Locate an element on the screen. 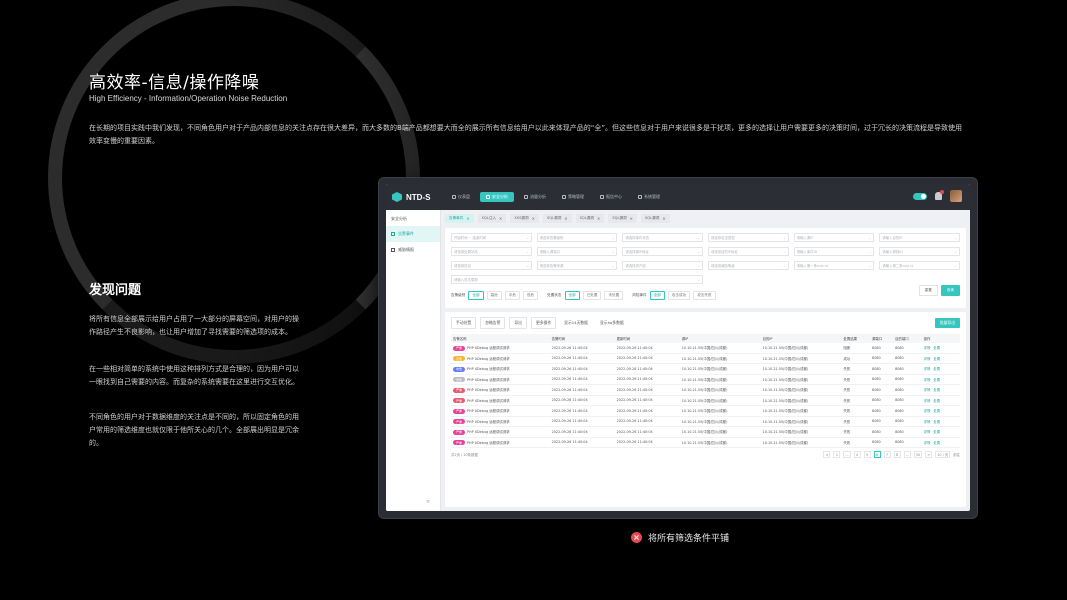 Image resolution: width=1067 pixels, height=600 pixels. top-nav-item: 系统管理 is located at coordinates (649, 197).